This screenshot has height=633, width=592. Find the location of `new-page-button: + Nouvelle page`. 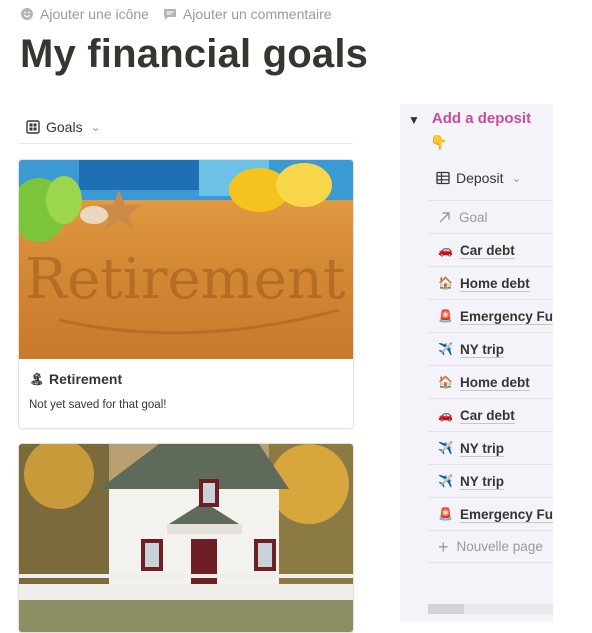

new-page-button: + Nouvelle page is located at coordinates (490, 546).